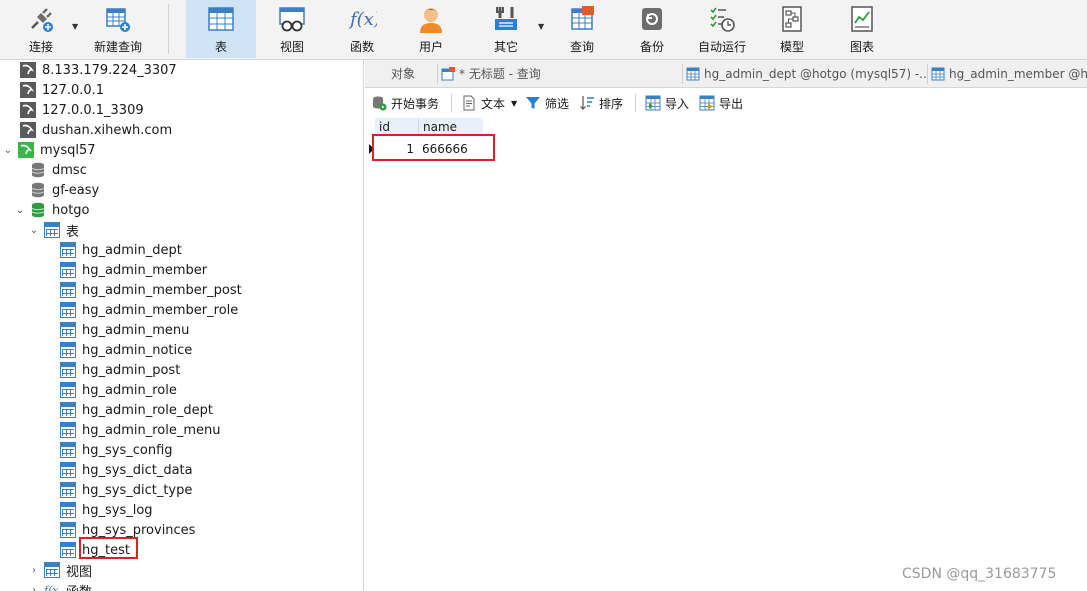 The height and width of the screenshot is (591, 1087). Describe the element at coordinates (652, 19) in the screenshot. I see `backup-icon` at that location.